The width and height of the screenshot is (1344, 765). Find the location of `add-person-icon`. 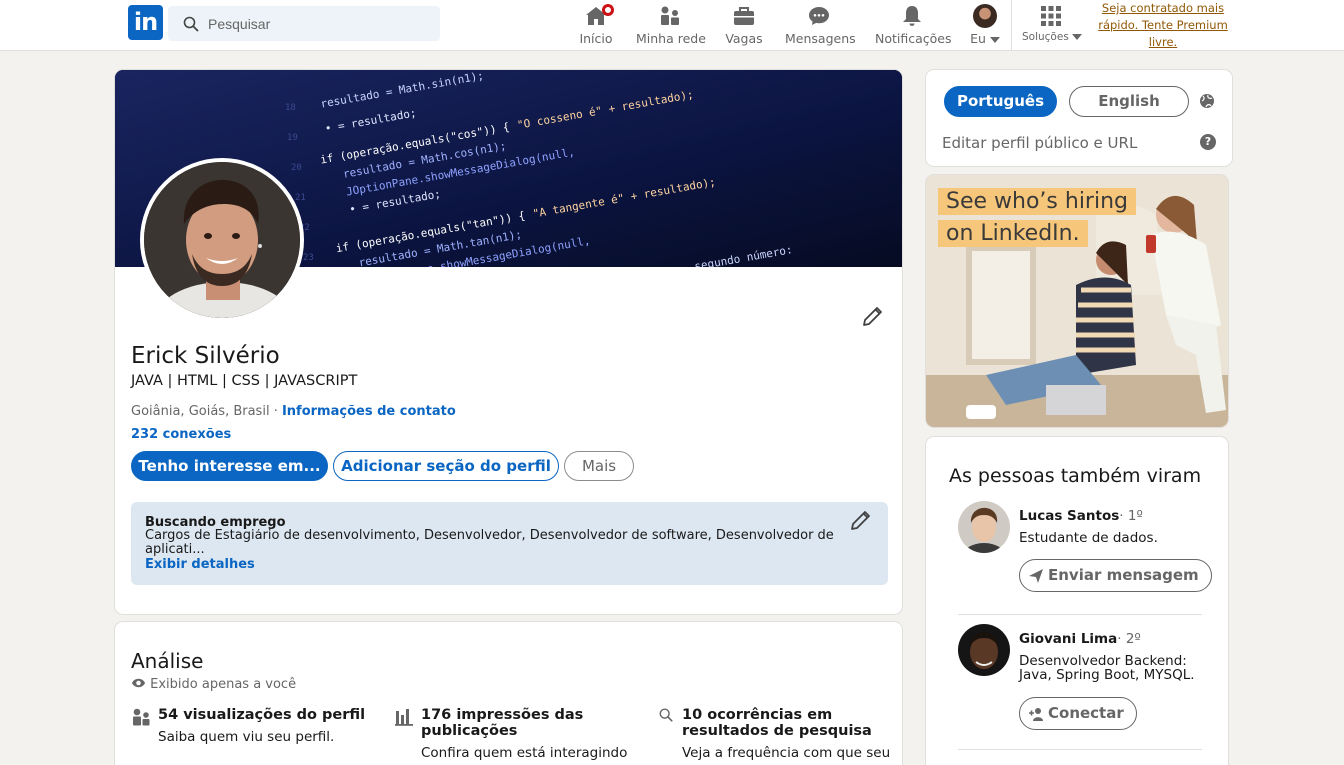

add-person-icon is located at coordinates (1036, 714).